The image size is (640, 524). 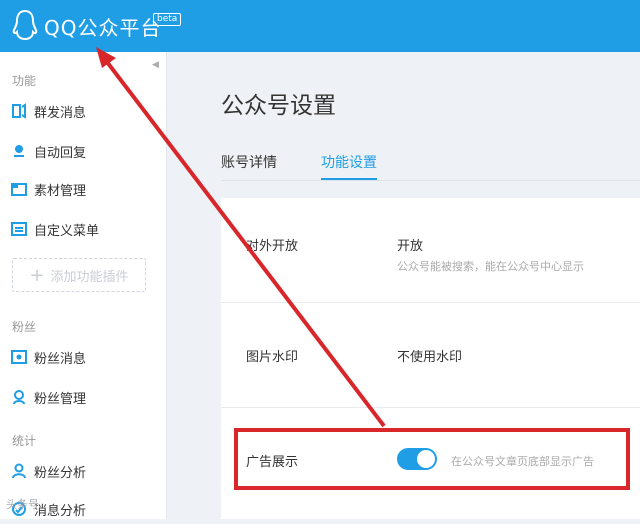 I want to click on sidebar-item-broadcast: 群发消息, so click(x=83, y=111).